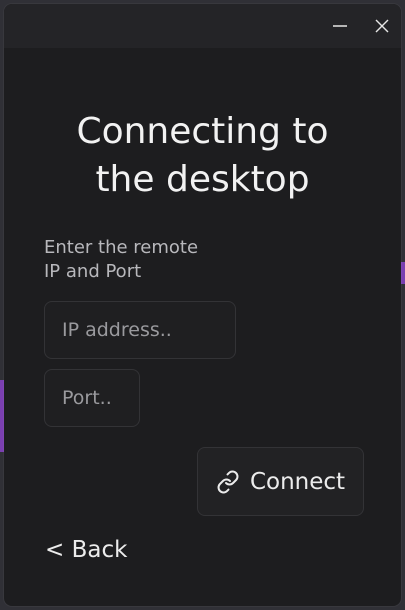  What do you see at coordinates (140, 330) in the screenshot?
I see `ip-address-input` at bounding box center [140, 330].